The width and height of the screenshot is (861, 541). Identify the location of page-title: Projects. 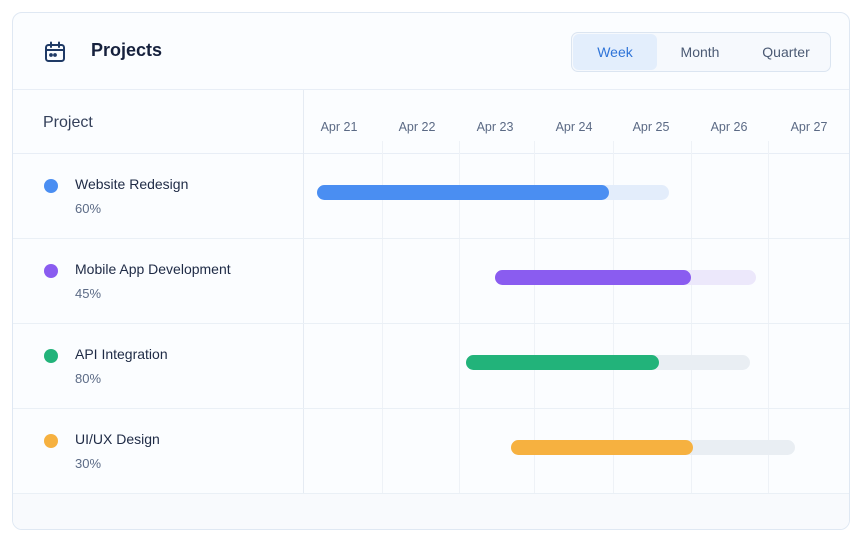
(127, 50).